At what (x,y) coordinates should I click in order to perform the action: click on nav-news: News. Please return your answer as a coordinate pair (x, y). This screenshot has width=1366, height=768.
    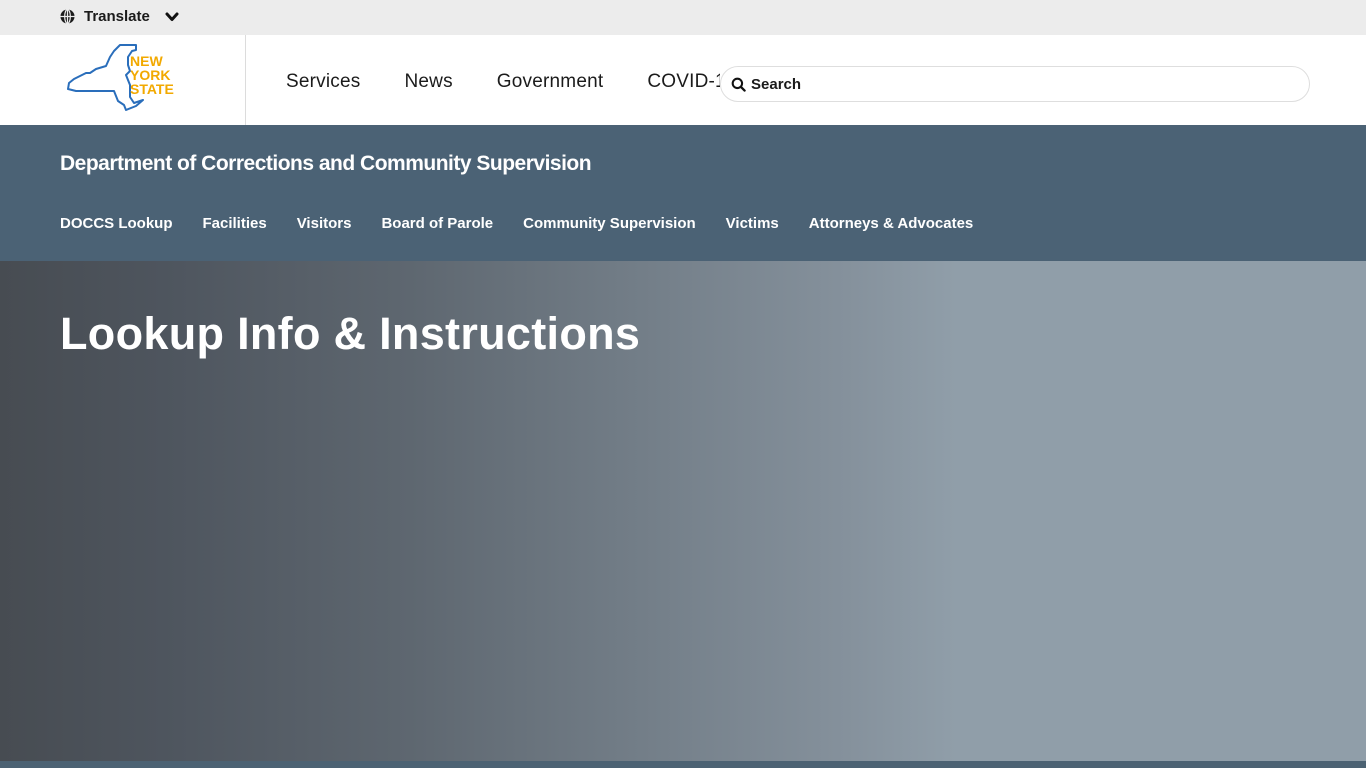
    Looking at the image, I should click on (428, 82).